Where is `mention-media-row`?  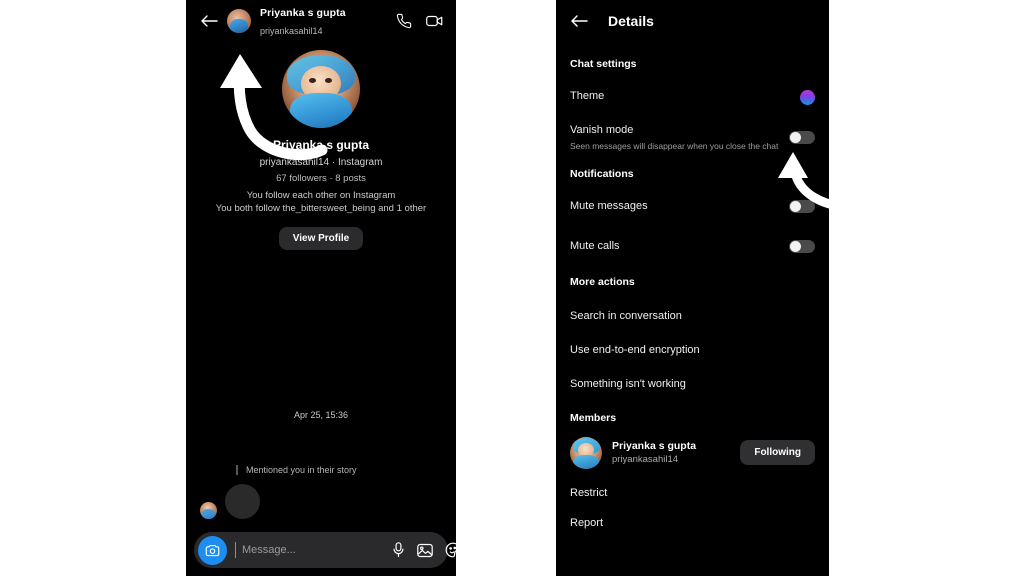 mention-media-row is located at coordinates (323, 501).